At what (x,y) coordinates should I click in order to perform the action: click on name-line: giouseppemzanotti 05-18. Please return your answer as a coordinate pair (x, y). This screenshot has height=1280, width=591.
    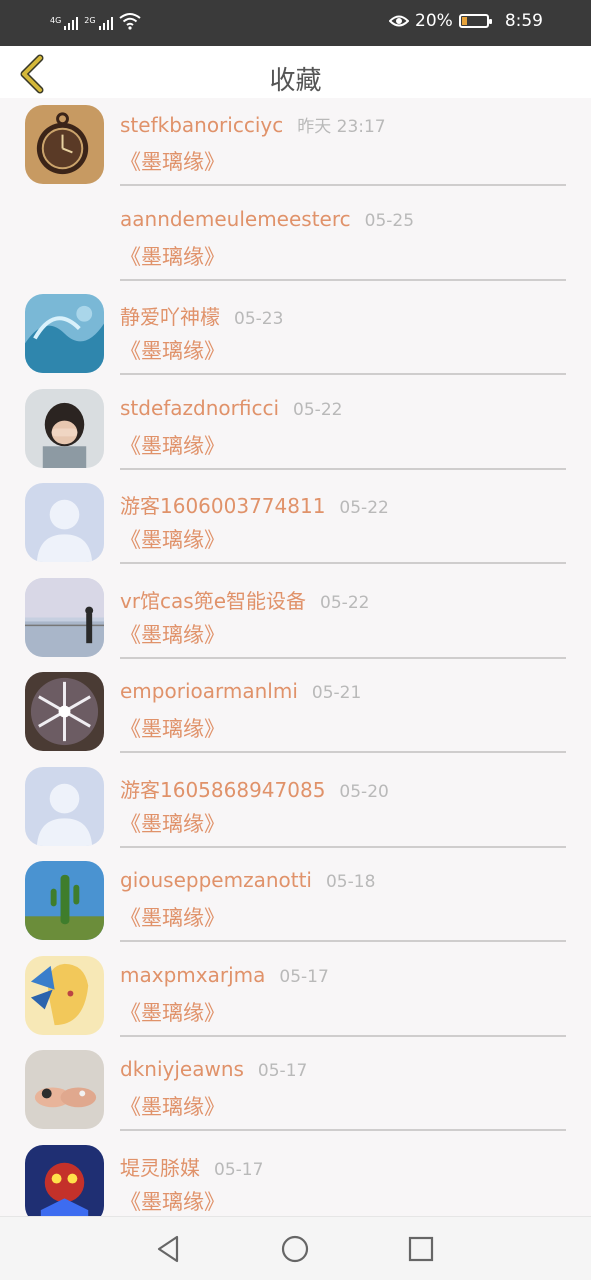
    Looking at the image, I should click on (247, 880).